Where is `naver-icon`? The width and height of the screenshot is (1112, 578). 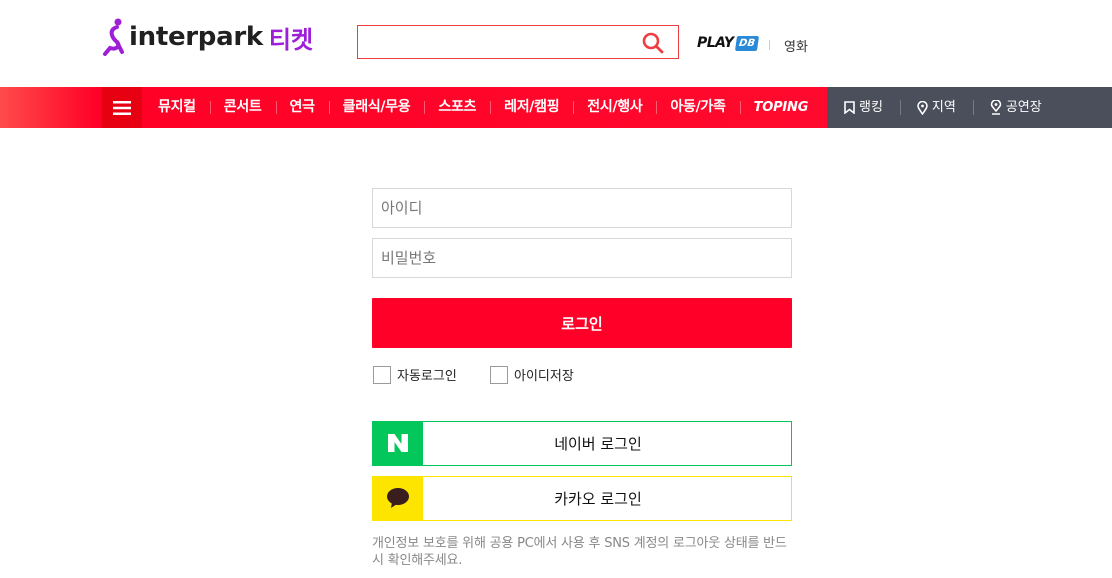
naver-icon is located at coordinates (397, 443).